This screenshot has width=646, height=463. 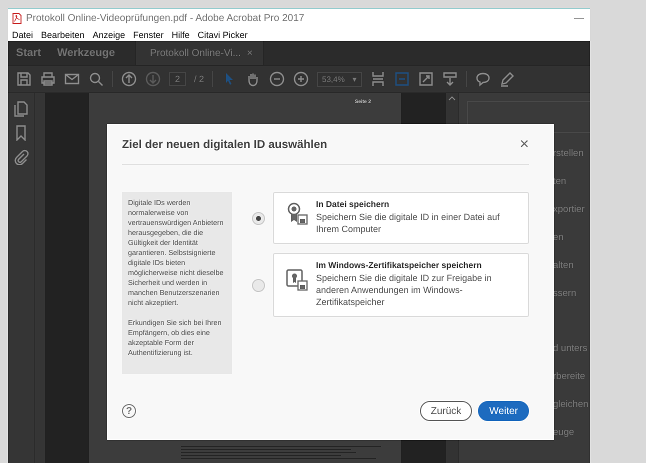 What do you see at coordinates (166, 18) in the screenshot?
I see `window-title: Protokoll Online-Videoprüfungen.pdf - Adobe Acrobat Pro 2017` at bounding box center [166, 18].